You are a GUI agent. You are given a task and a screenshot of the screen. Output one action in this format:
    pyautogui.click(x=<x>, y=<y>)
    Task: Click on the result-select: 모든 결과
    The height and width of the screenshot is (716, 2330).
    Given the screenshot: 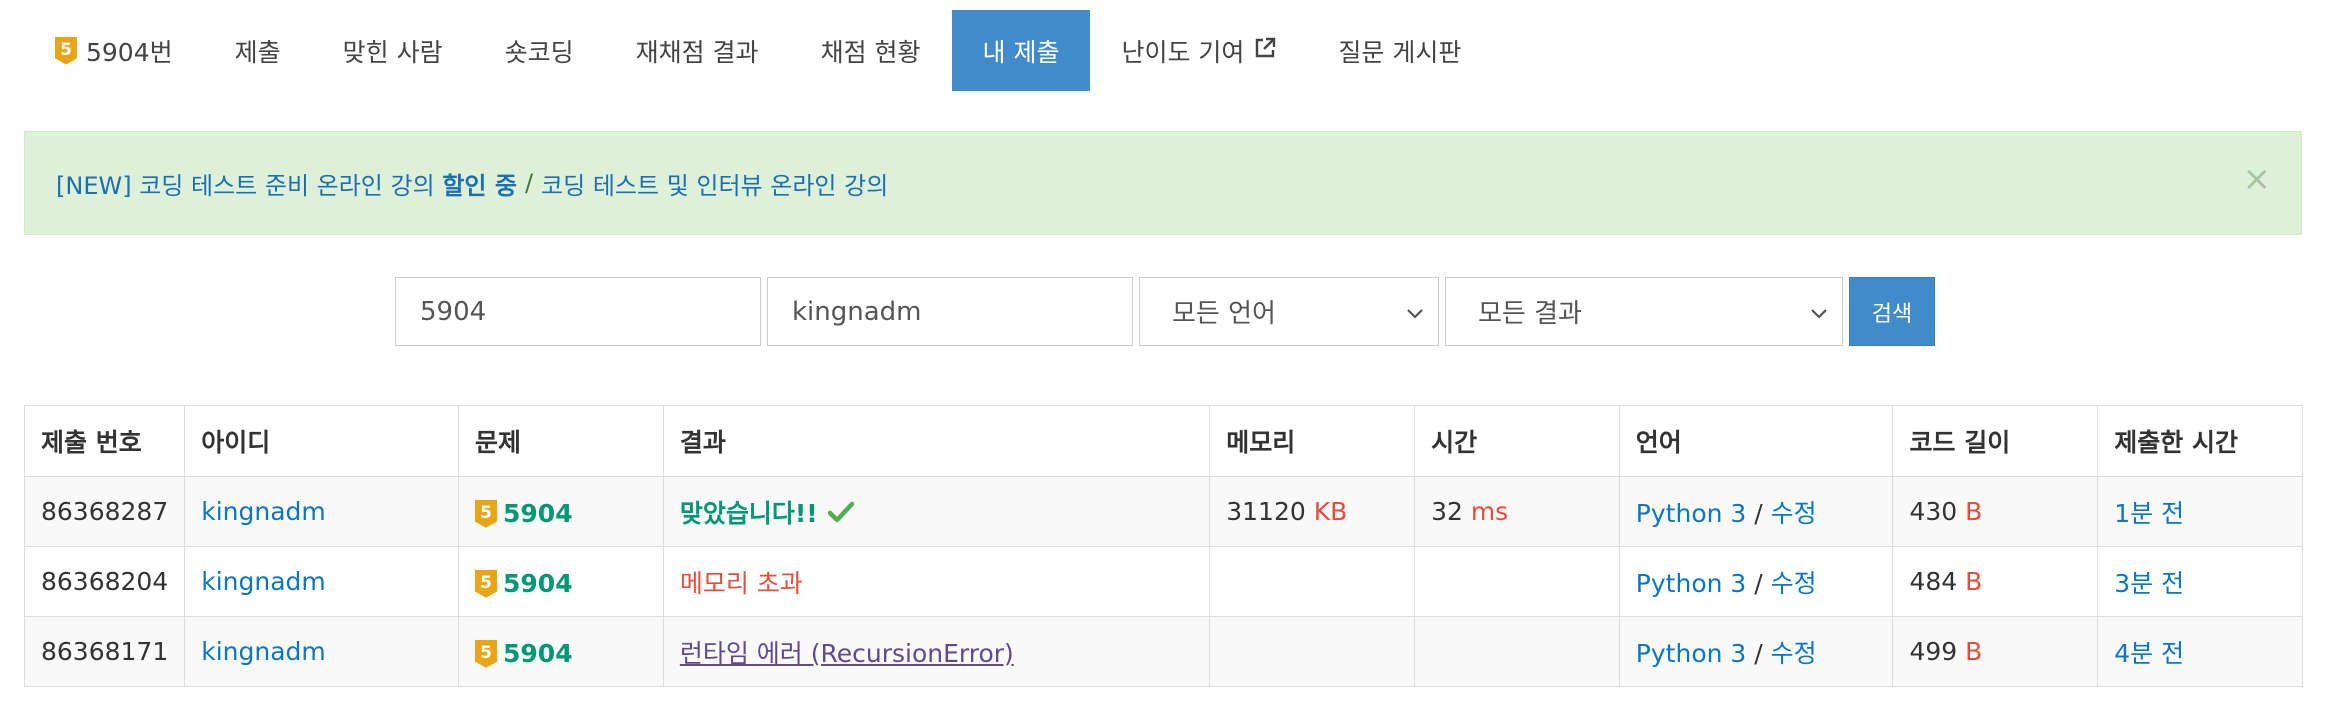 What is the action you would take?
    pyautogui.click(x=1644, y=311)
    